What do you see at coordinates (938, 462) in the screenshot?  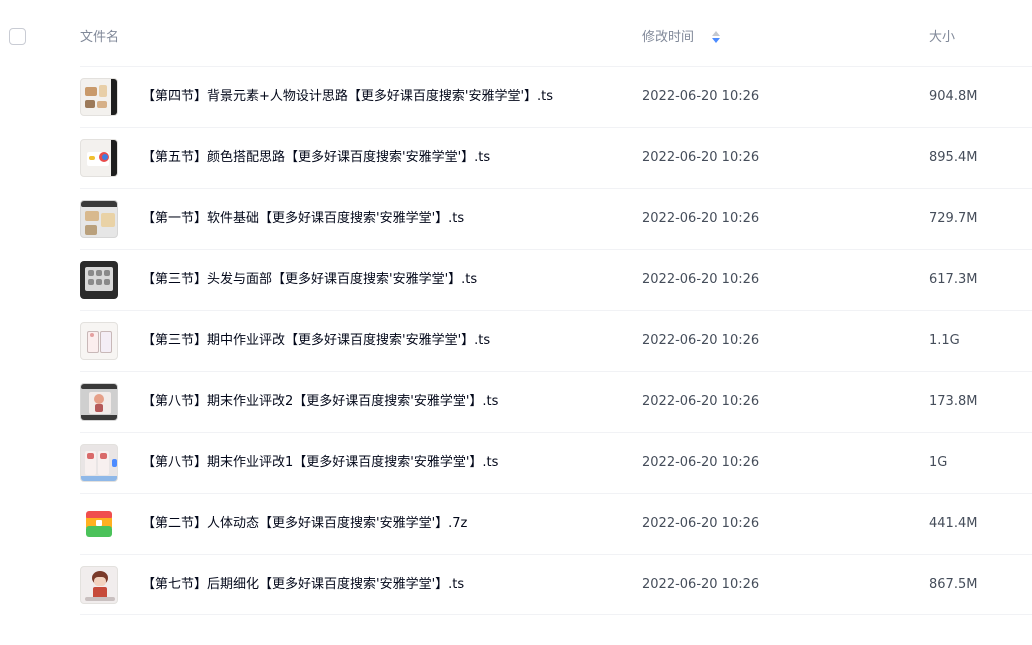 I see `file-size: 1G` at bounding box center [938, 462].